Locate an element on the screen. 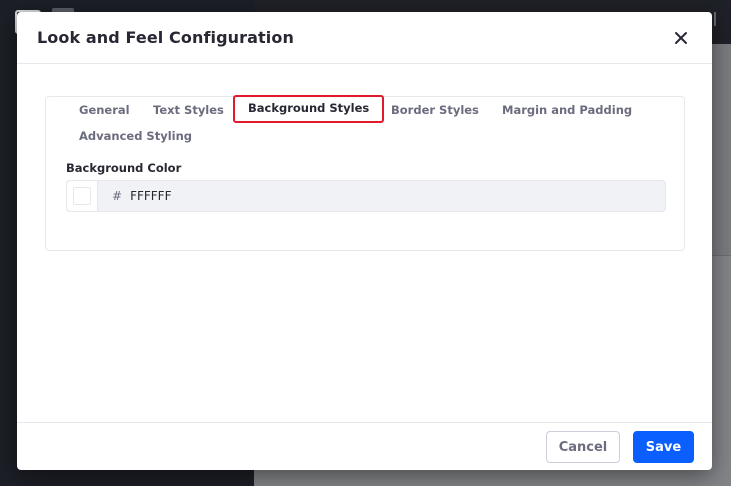  background-color-field: # FFFFFF is located at coordinates (366, 196).